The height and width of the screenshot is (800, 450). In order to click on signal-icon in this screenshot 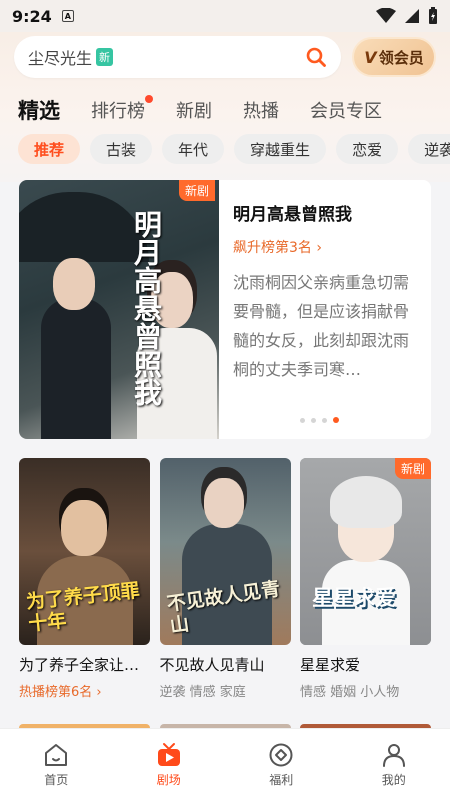, I will do `click(412, 16)`.